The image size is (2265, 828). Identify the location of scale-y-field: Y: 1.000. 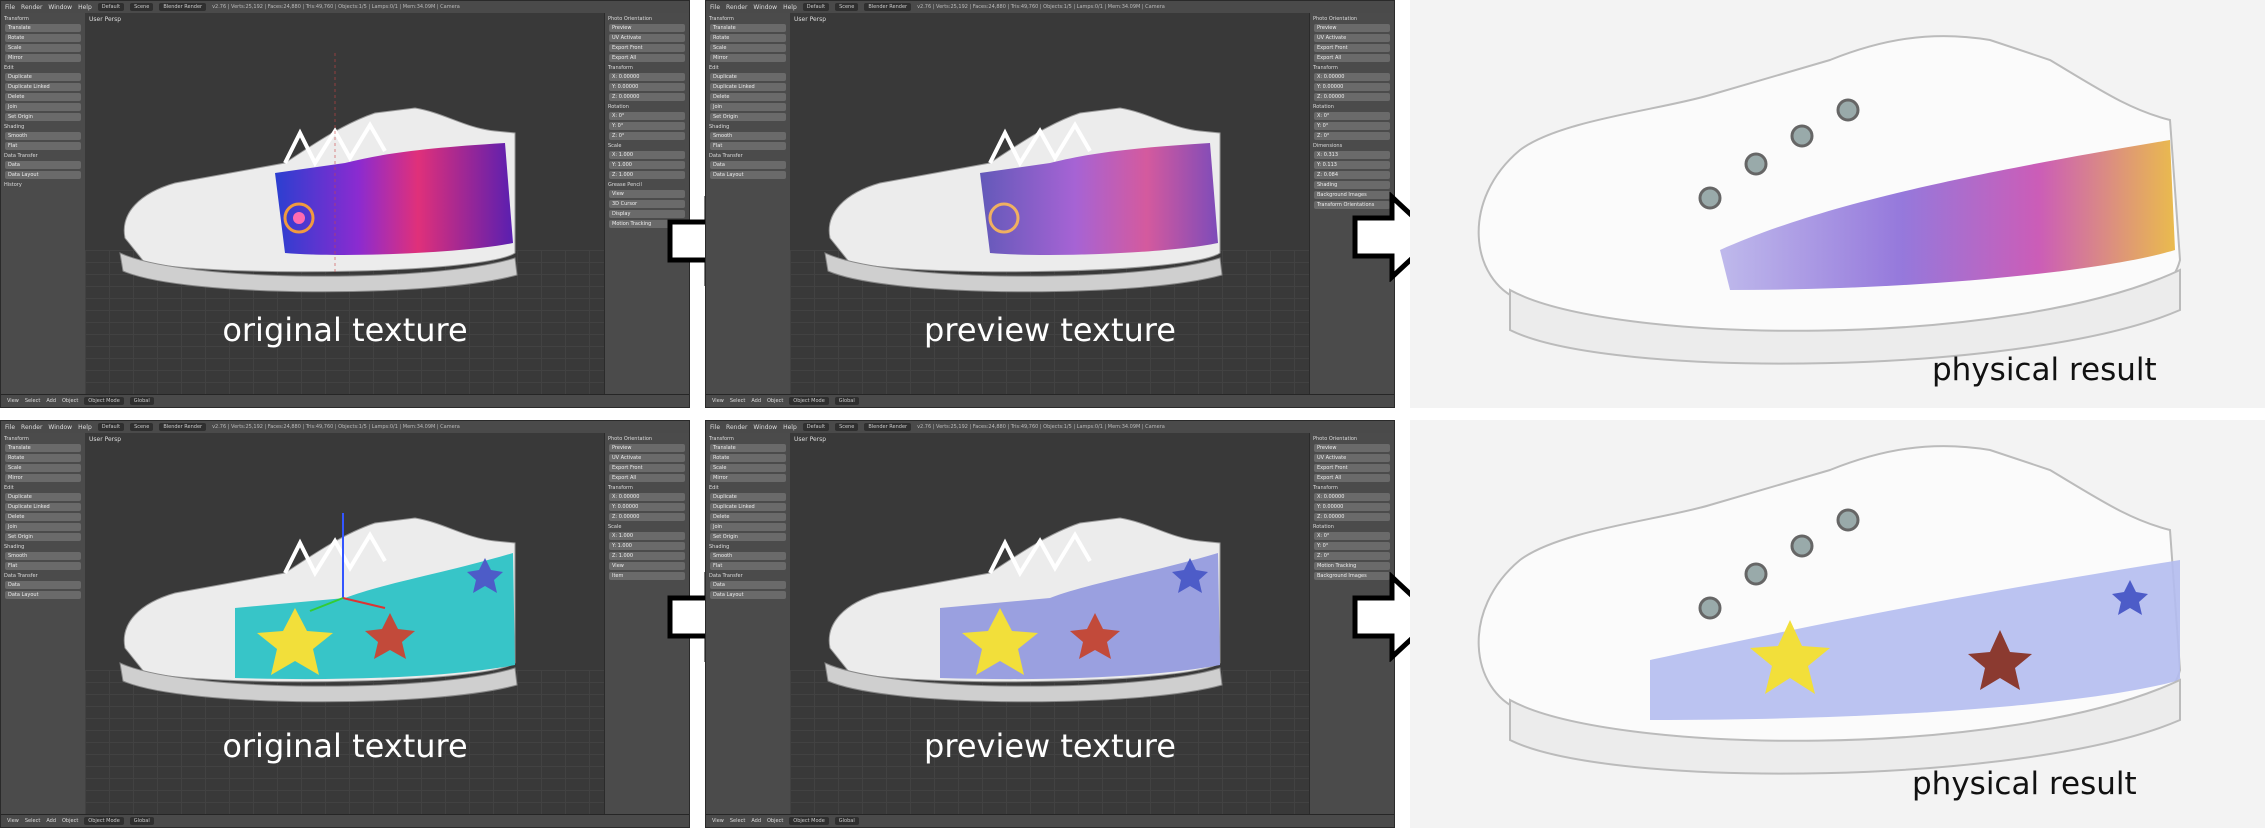
(647, 546).